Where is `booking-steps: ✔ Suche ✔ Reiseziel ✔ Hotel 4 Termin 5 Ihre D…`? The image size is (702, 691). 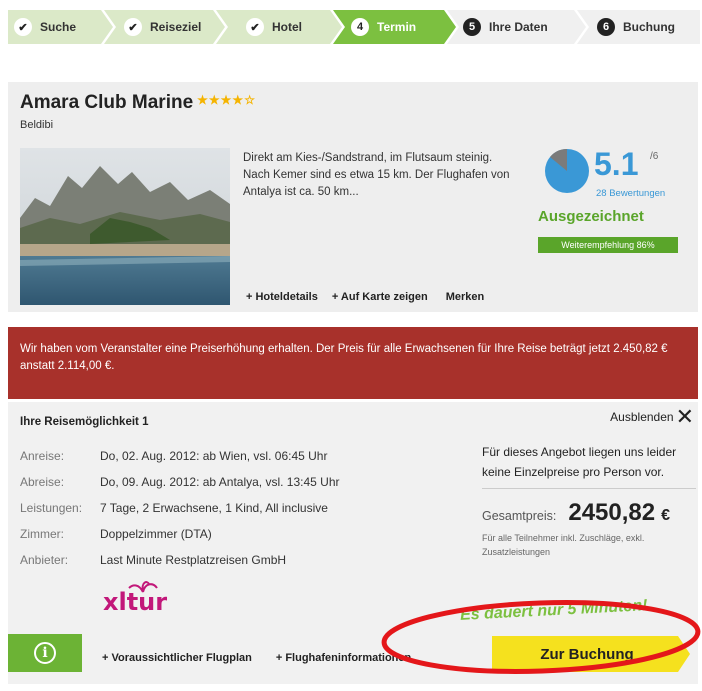
booking-steps: ✔ Suche ✔ Reiseziel ✔ Hotel 4 Termin 5 Ihre D… is located at coordinates (354, 27).